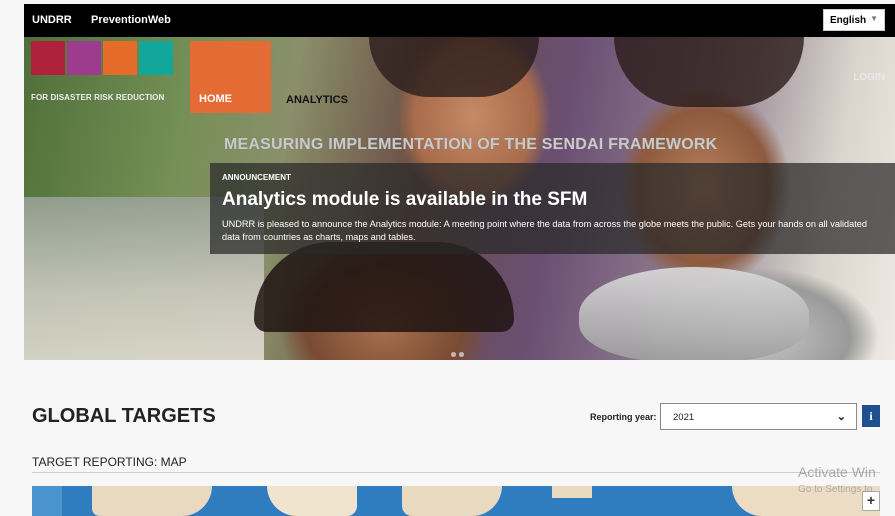  What do you see at coordinates (684, 417) in the screenshot?
I see `reporting-year-value: 2021` at bounding box center [684, 417].